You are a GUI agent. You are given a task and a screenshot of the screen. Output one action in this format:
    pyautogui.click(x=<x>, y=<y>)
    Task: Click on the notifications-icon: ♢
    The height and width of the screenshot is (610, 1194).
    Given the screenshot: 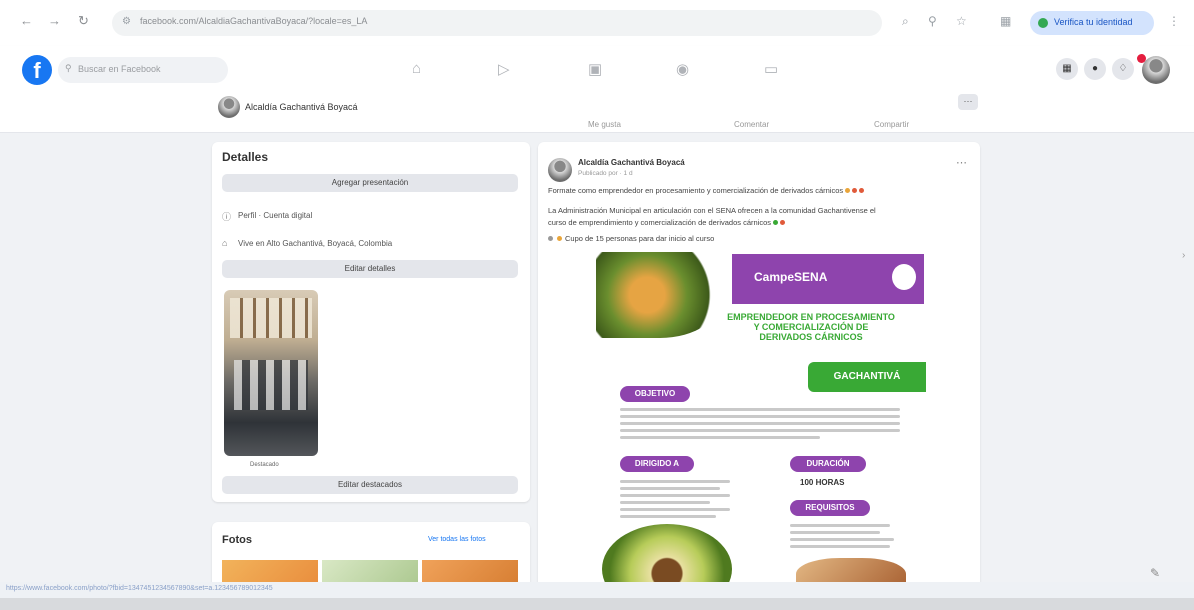 What is the action you would take?
    pyautogui.click(x=1123, y=69)
    